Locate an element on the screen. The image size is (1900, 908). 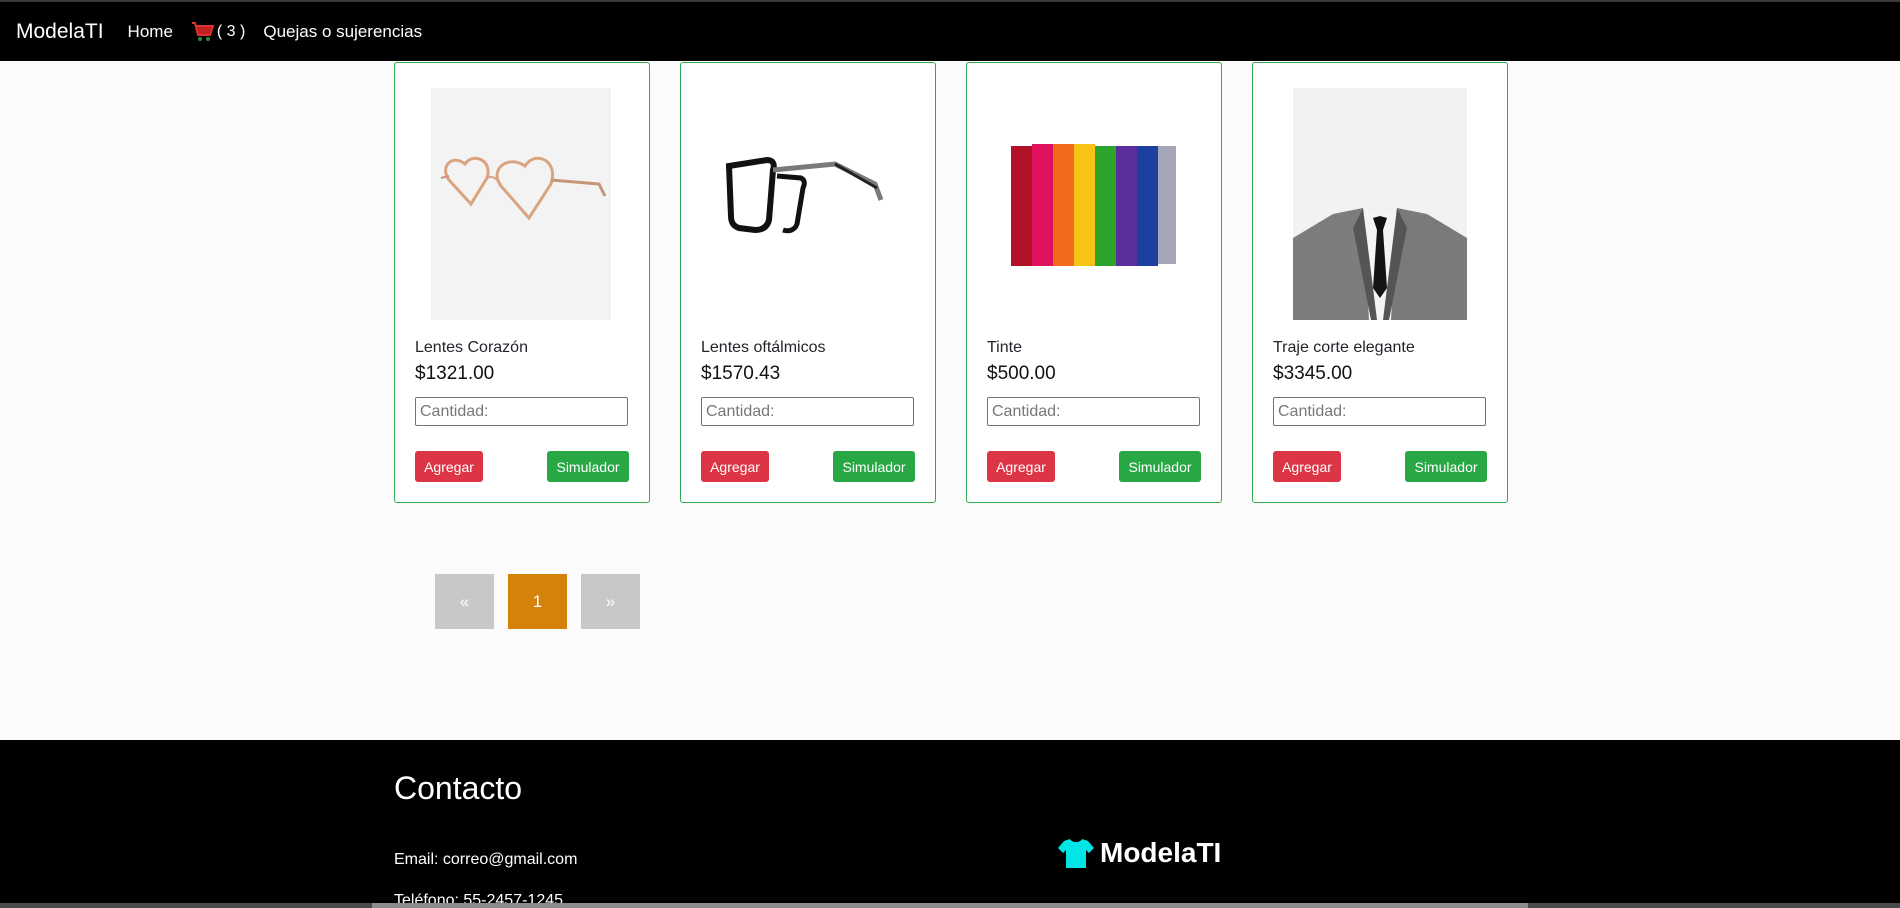
footer-brand-name: ModelaTI is located at coordinates (1161, 852).